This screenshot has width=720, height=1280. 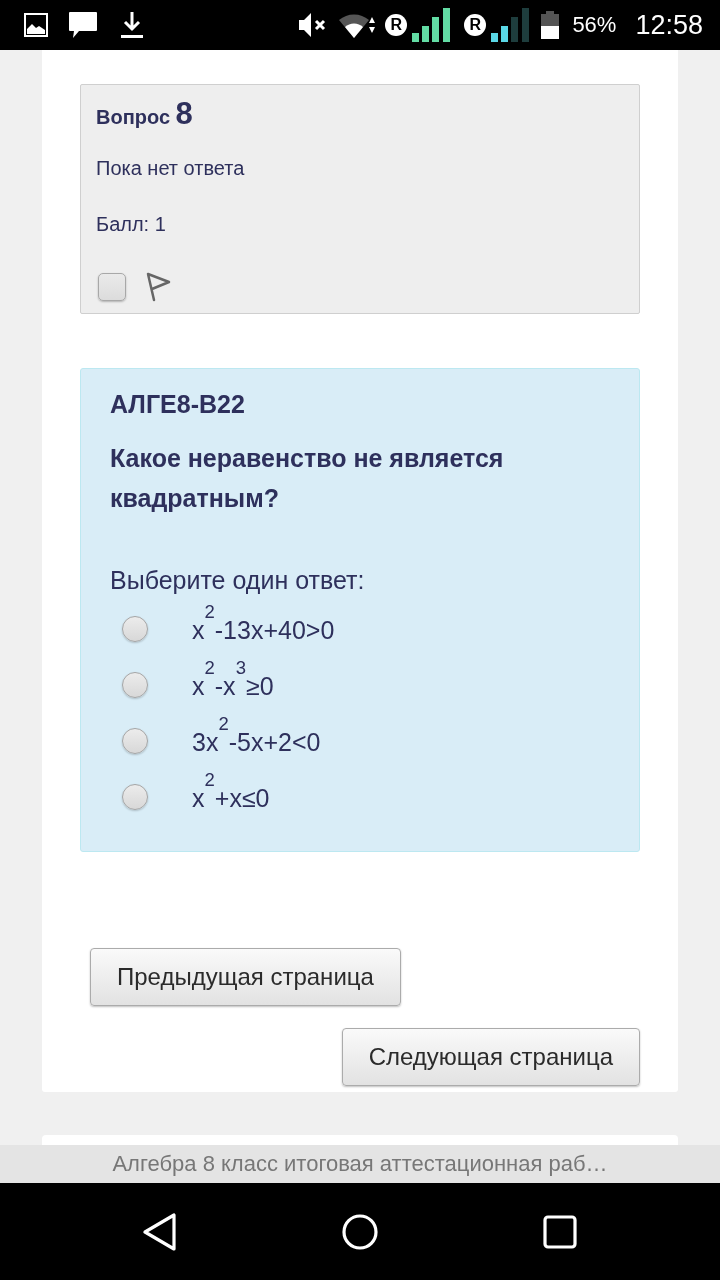 I want to click on previous-page-button: Предыдущая страница, so click(x=245, y=977).